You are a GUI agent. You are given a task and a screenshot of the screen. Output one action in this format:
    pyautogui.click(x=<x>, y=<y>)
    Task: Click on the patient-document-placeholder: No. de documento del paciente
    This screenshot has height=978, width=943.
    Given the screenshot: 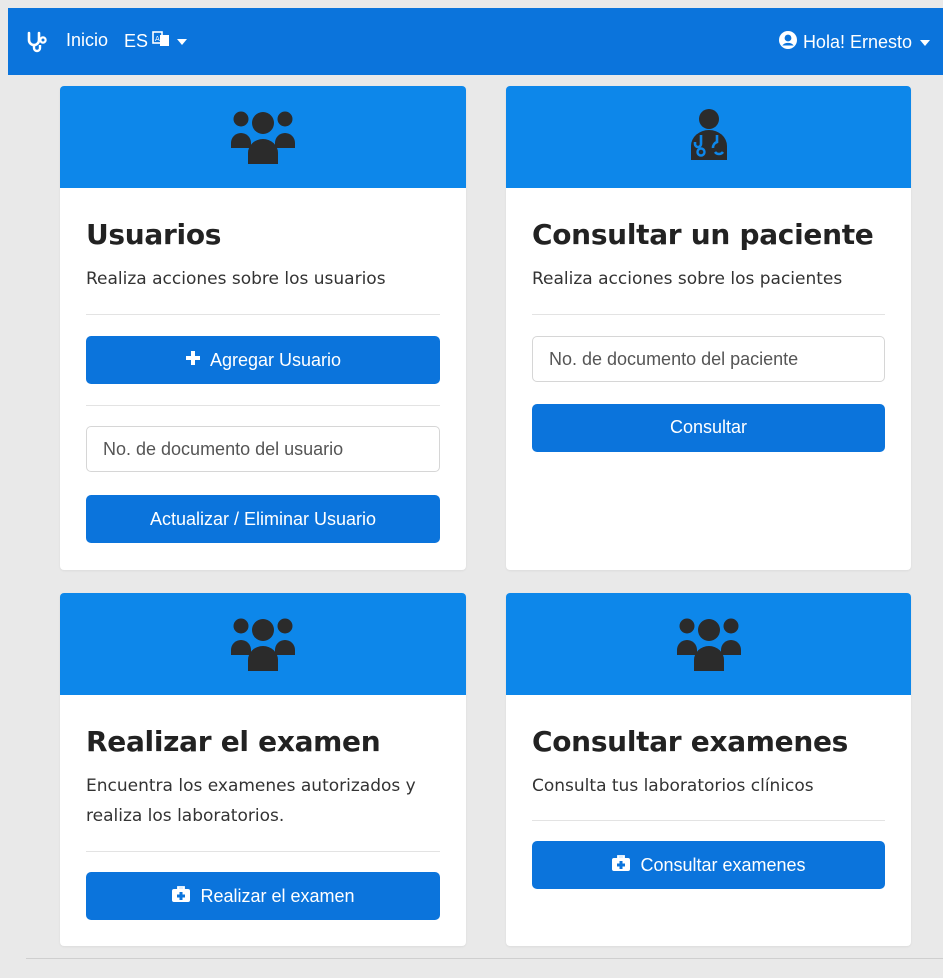 What is the action you would take?
    pyautogui.click(x=674, y=358)
    